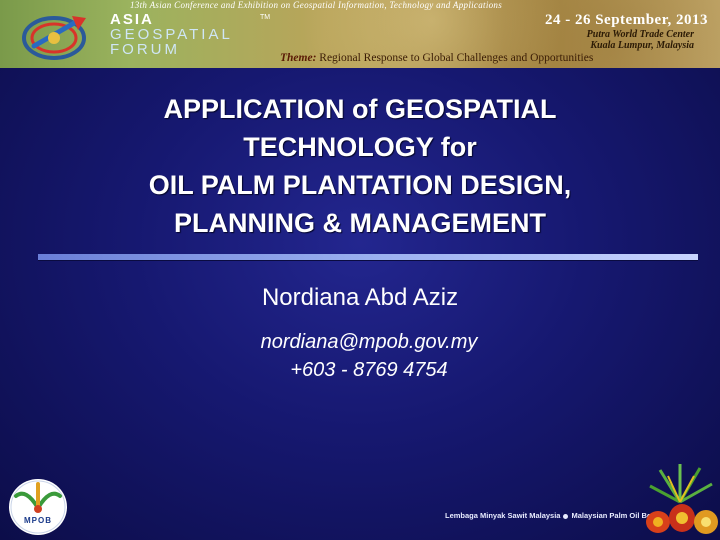 The height and width of the screenshot is (540, 720). What do you see at coordinates (360, 297) in the screenshot?
I see `author-name: Nordiana Abd Aziz` at bounding box center [360, 297].